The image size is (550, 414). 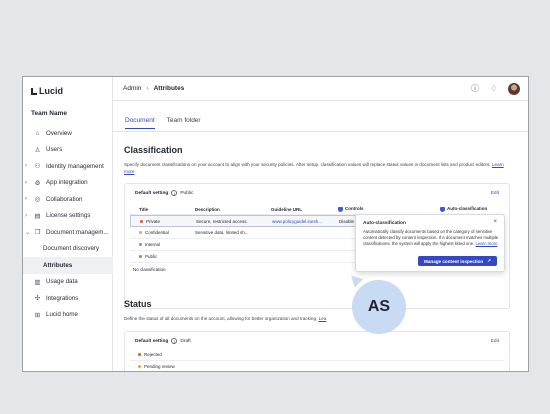 I want to click on help-icon: ⓘ, so click(x=475, y=89).